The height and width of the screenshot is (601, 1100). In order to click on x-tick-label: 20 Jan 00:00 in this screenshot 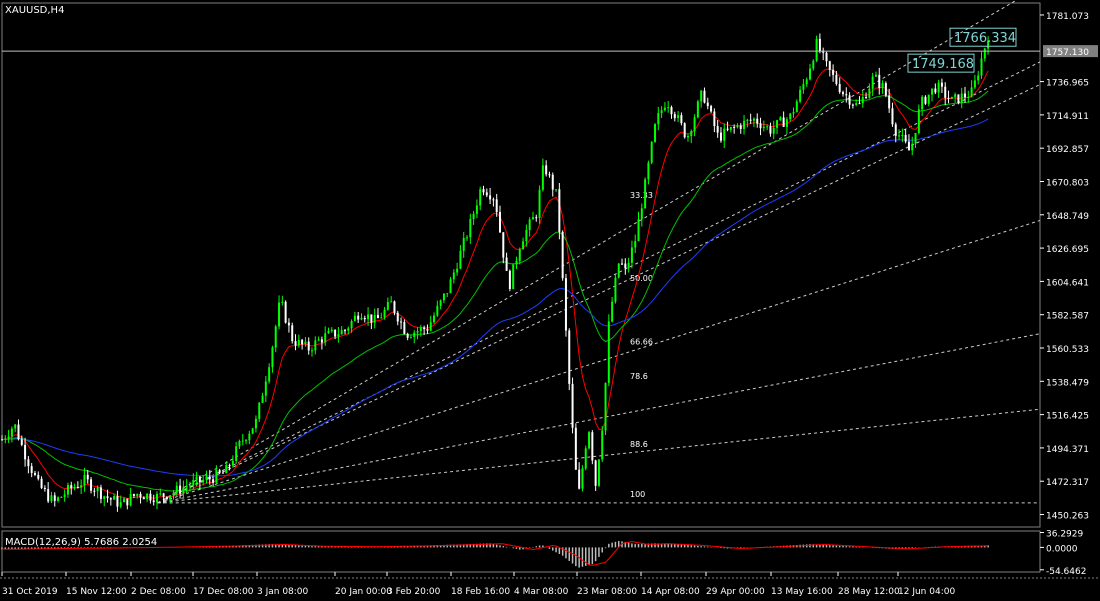, I will do `click(363, 592)`.